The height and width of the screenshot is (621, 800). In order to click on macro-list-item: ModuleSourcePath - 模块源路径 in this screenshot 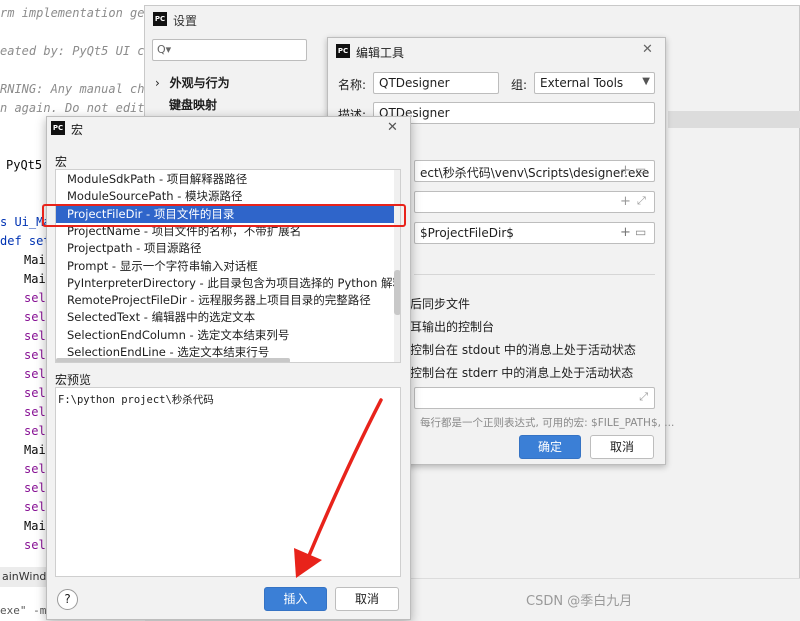, I will do `click(228, 196)`.